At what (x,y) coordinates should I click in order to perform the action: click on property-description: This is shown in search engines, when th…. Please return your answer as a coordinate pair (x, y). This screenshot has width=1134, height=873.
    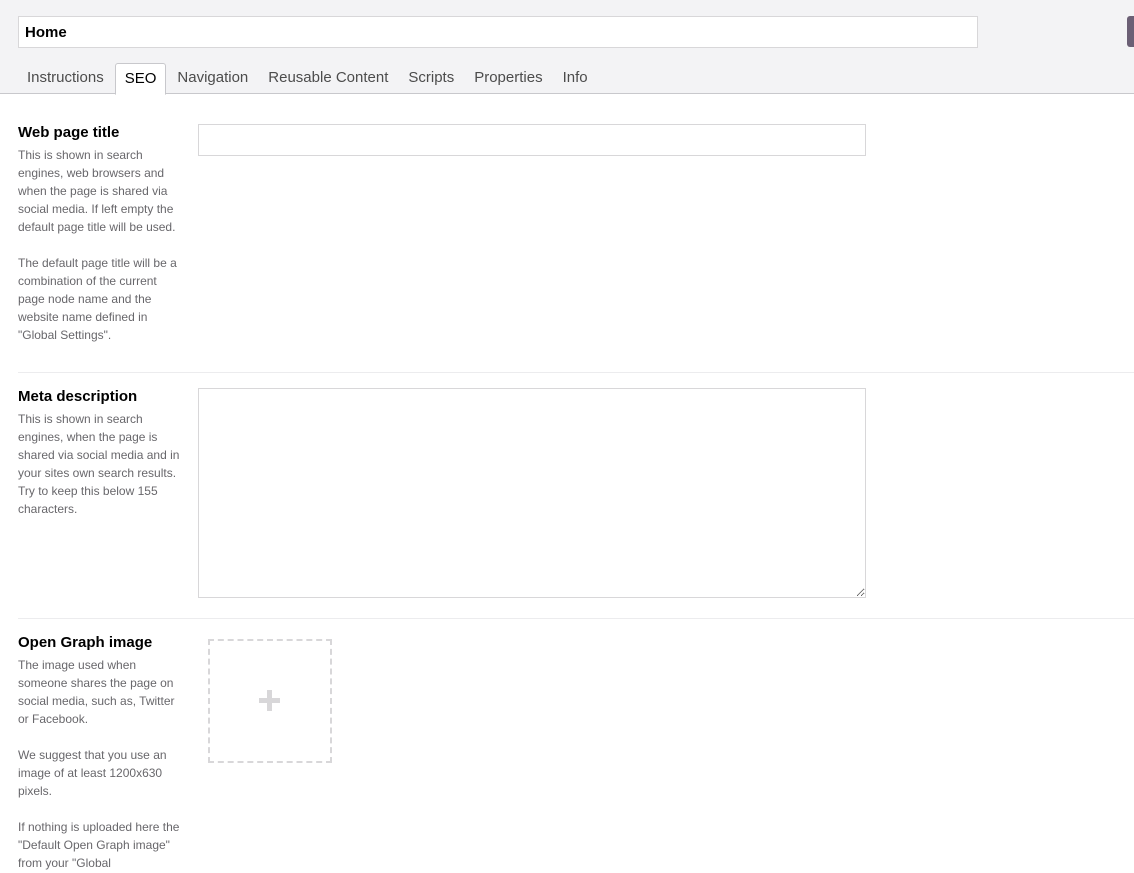
    Looking at the image, I should click on (99, 464).